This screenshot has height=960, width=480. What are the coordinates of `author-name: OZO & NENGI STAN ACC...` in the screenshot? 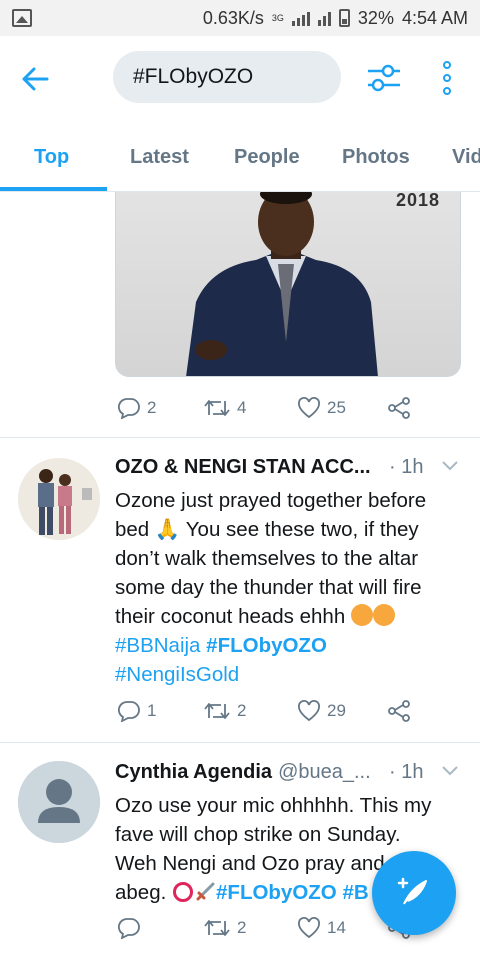 It's located at (243, 467).